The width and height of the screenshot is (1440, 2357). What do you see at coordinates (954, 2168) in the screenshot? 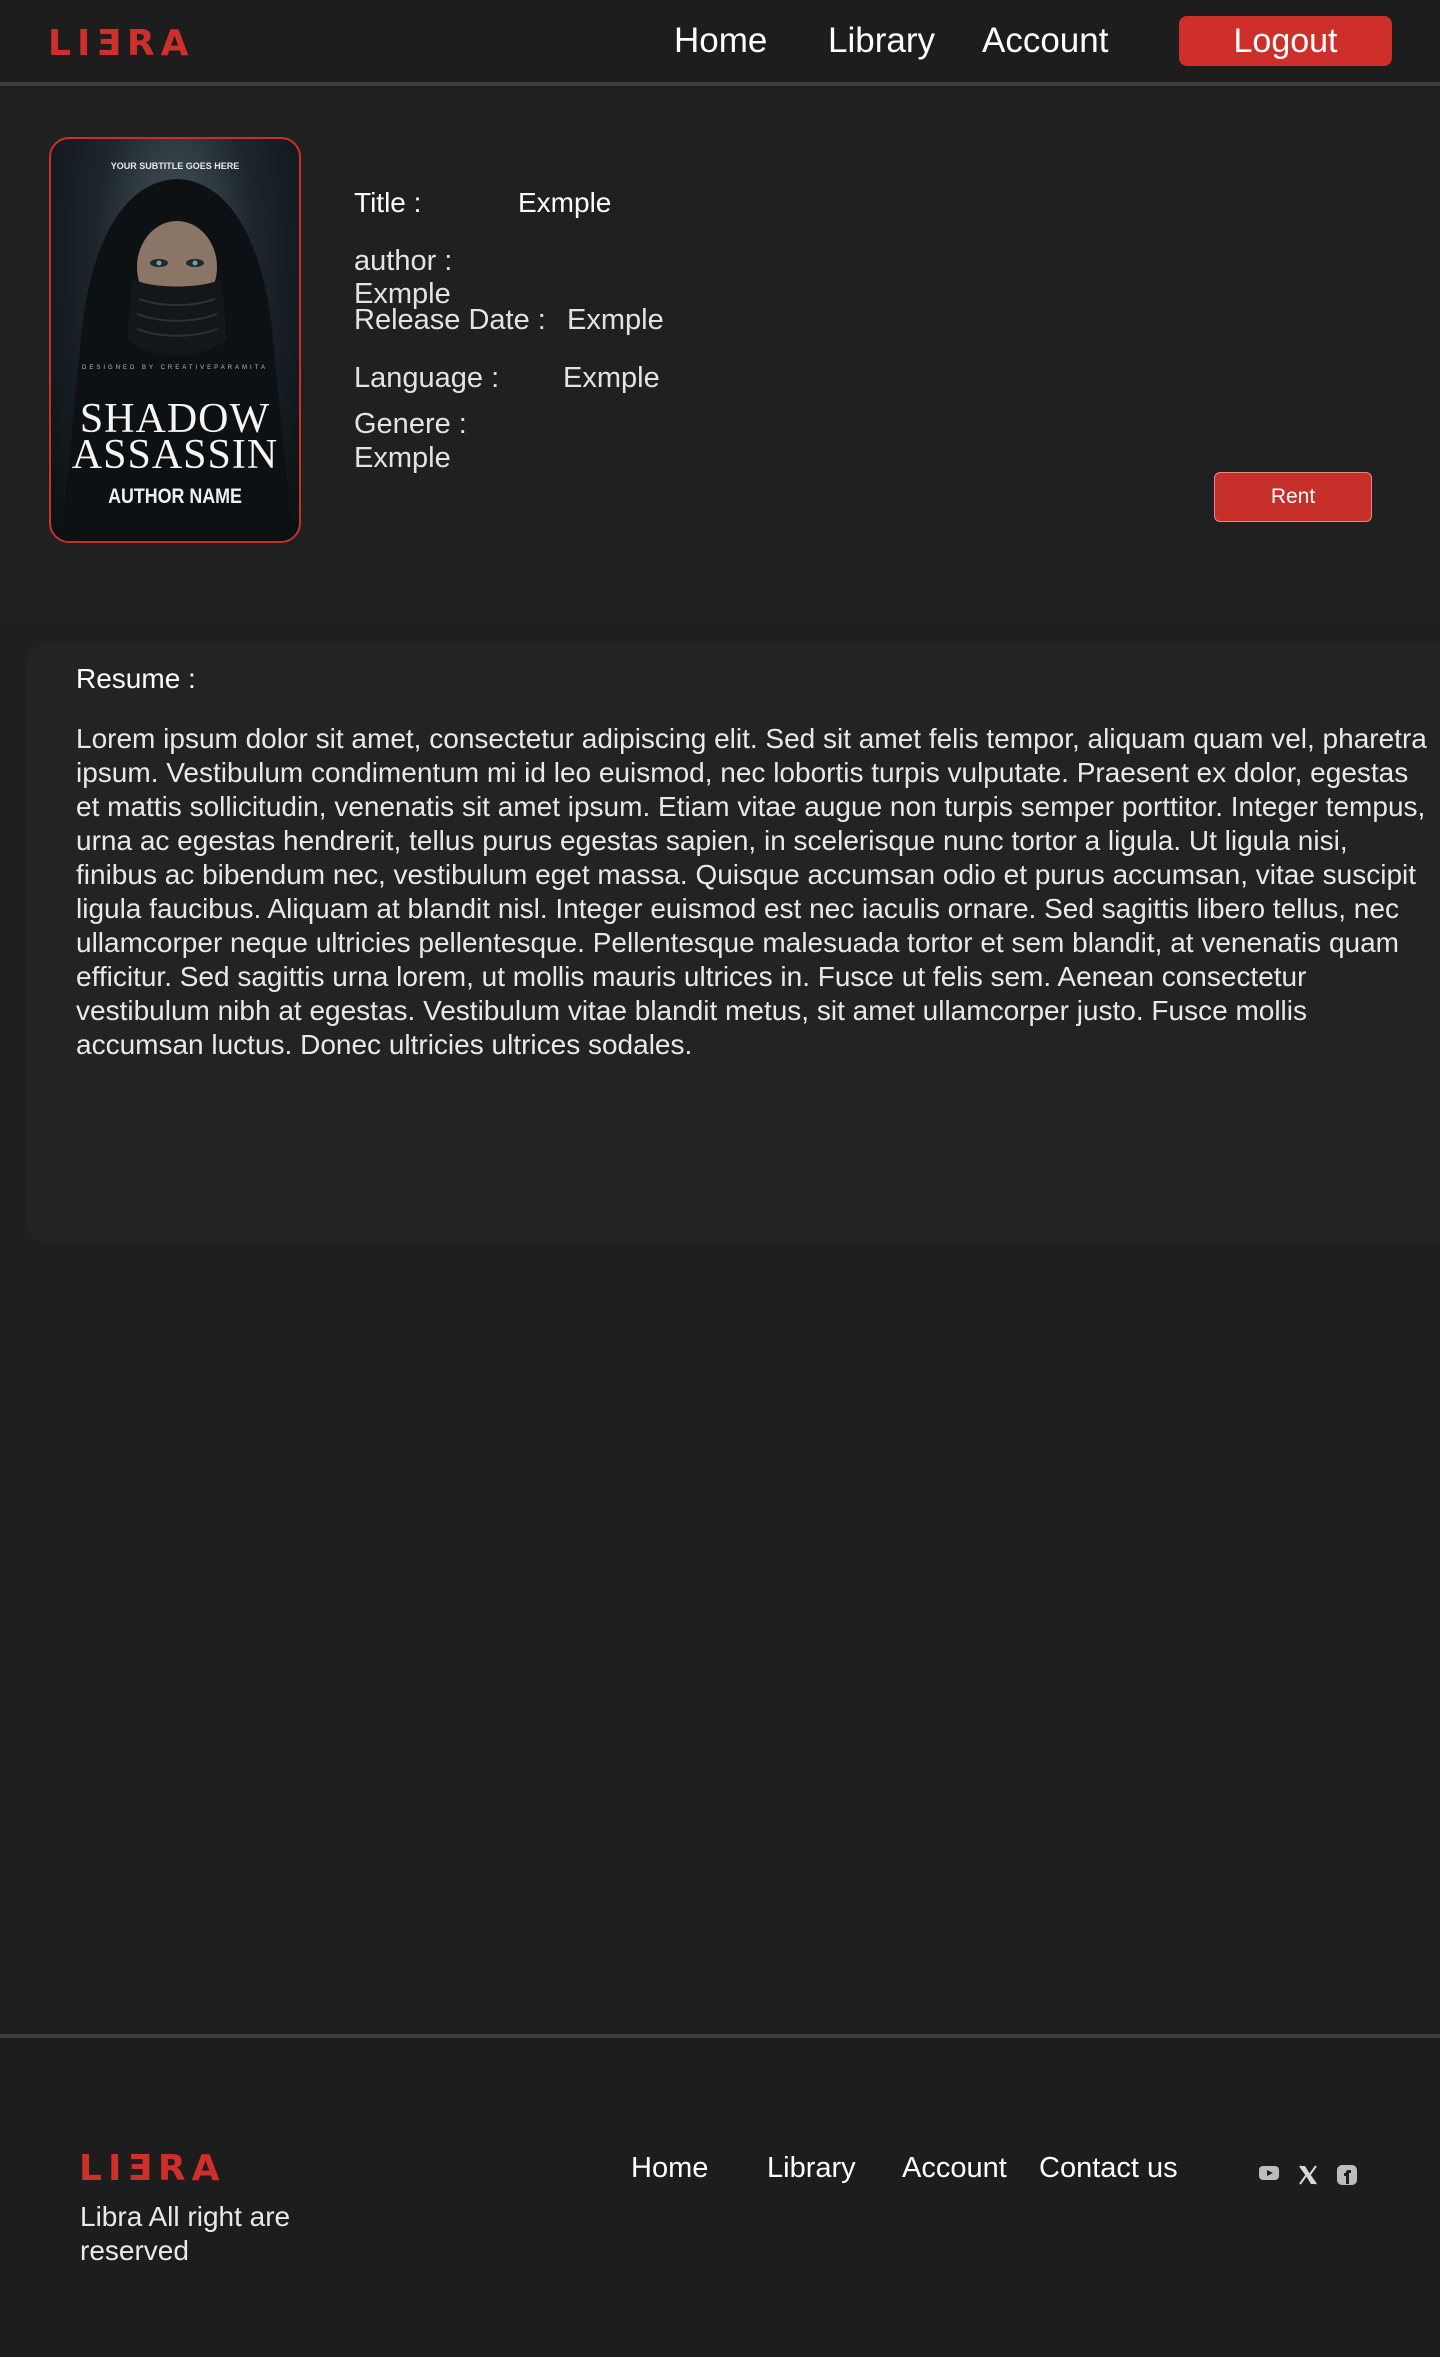
I see `footer-account-link: Account` at bounding box center [954, 2168].